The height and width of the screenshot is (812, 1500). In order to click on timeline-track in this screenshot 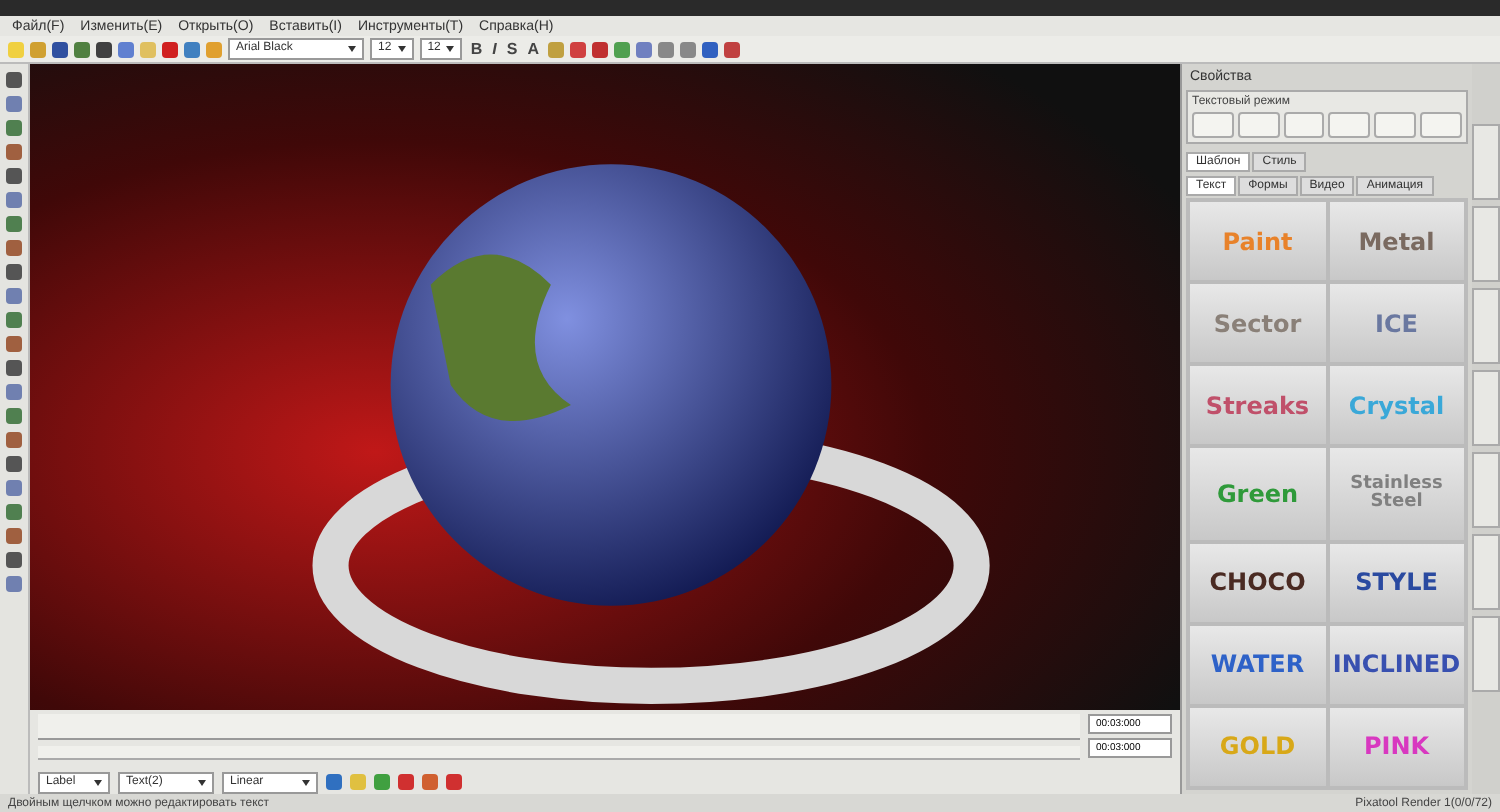, I will do `click(559, 753)`.